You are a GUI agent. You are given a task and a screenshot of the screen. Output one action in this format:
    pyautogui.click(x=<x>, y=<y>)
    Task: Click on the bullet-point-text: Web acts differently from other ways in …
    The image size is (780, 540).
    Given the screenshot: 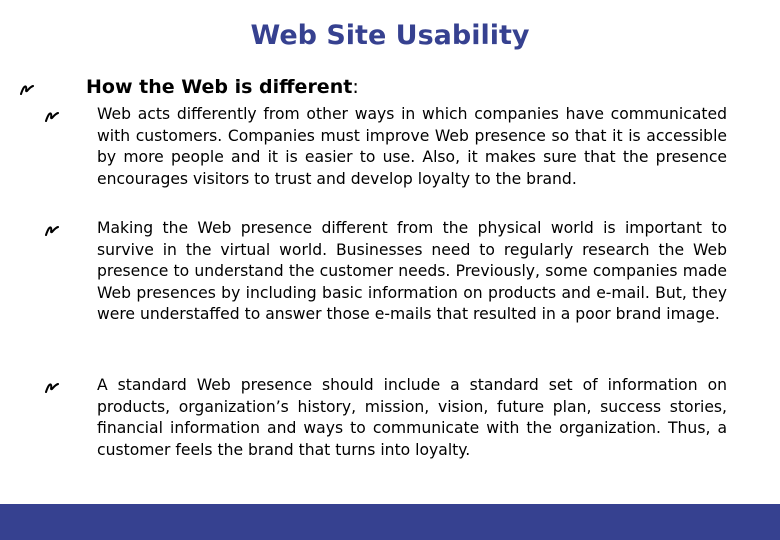 What is the action you would take?
    pyautogui.click(x=412, y=146)
    